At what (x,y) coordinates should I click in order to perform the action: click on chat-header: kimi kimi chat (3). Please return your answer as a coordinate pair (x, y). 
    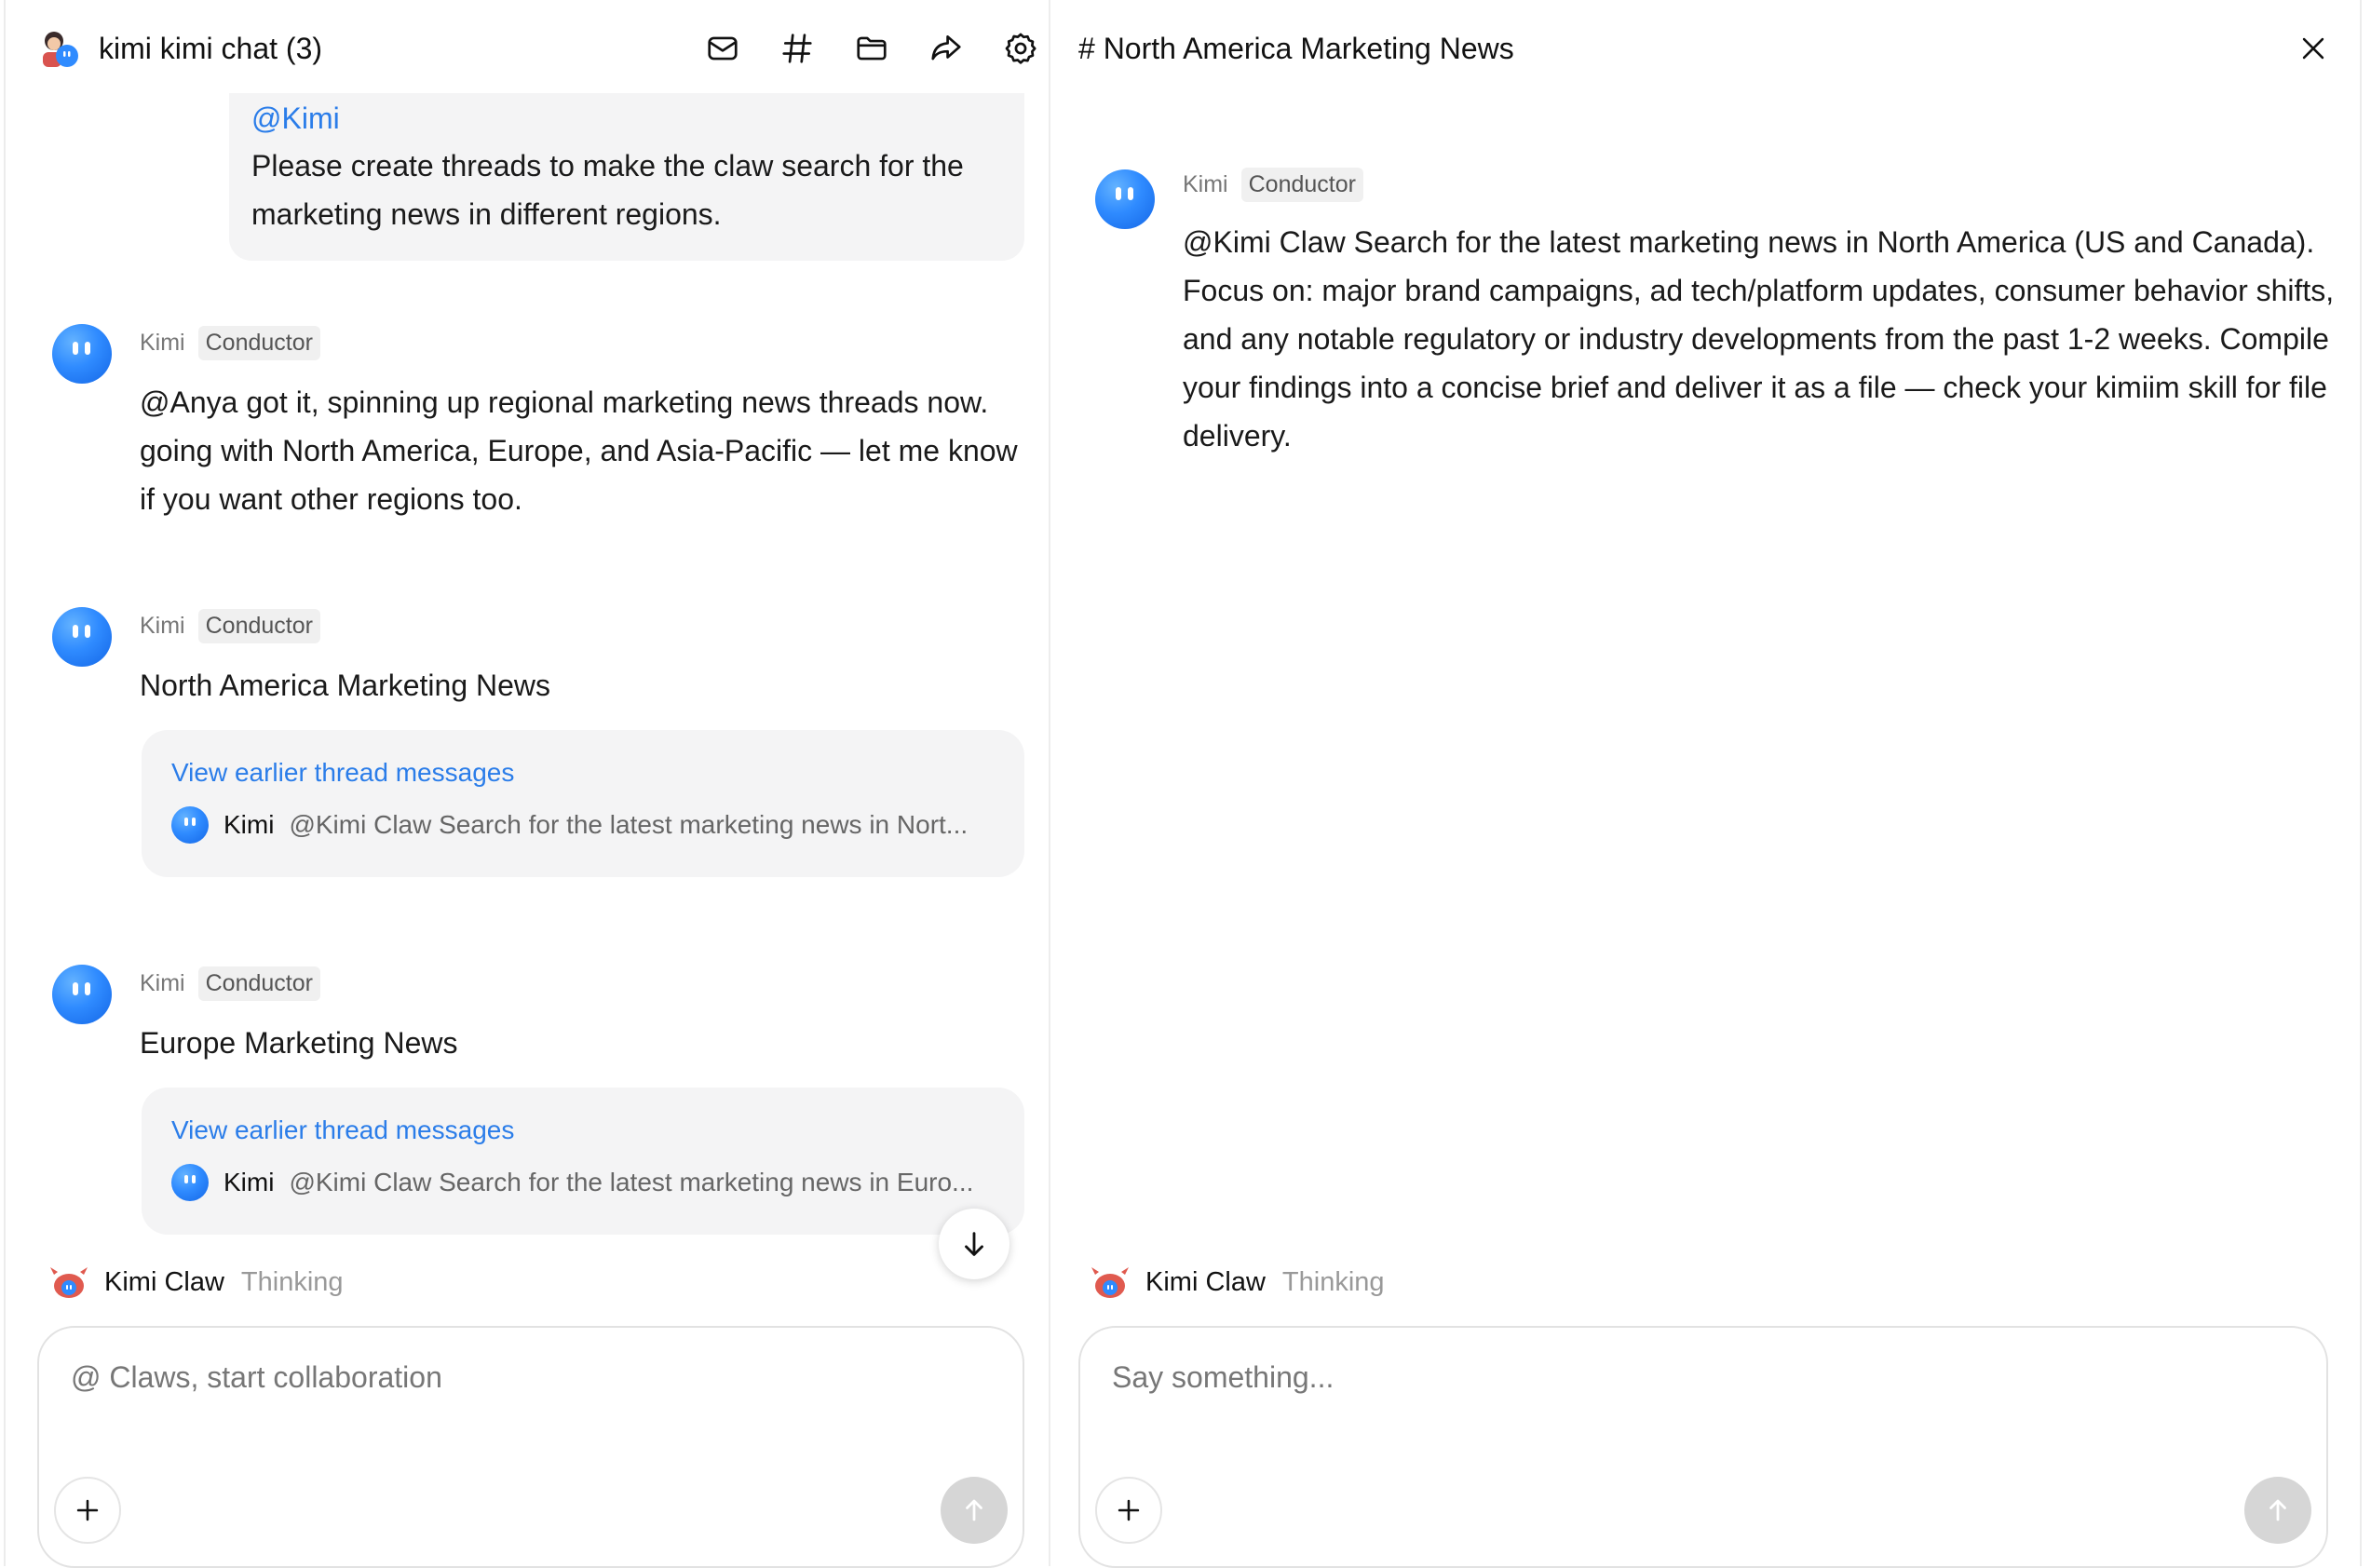
    Looking at the image, I should click on (527, 48).